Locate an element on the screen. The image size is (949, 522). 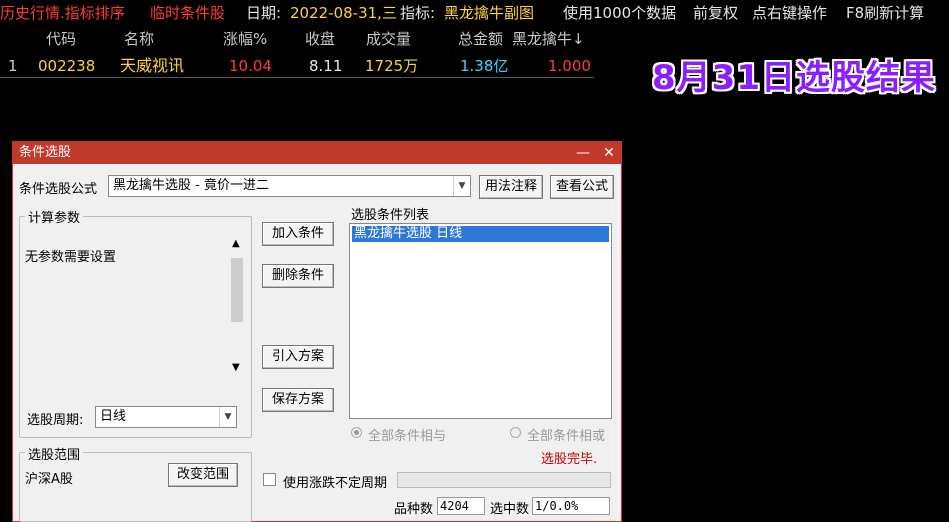
formula-value: 黑龙擒牛选股 - 竟价一进二 is located at coordinates (191, 185).